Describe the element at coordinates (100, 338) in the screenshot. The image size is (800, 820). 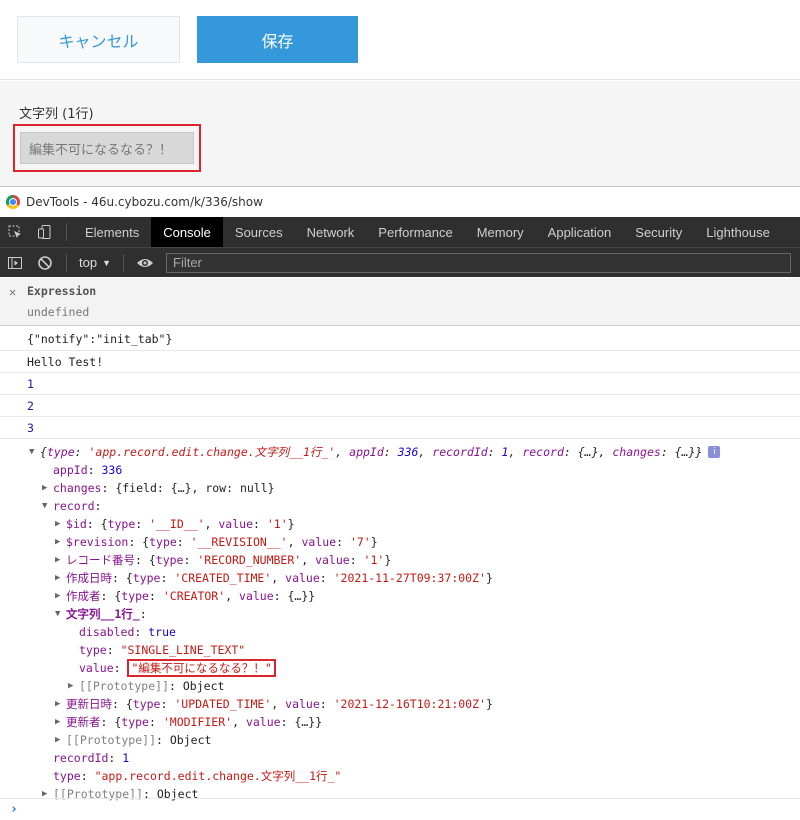
I see `log-text: {"notify":"init_tab"}` at that location.